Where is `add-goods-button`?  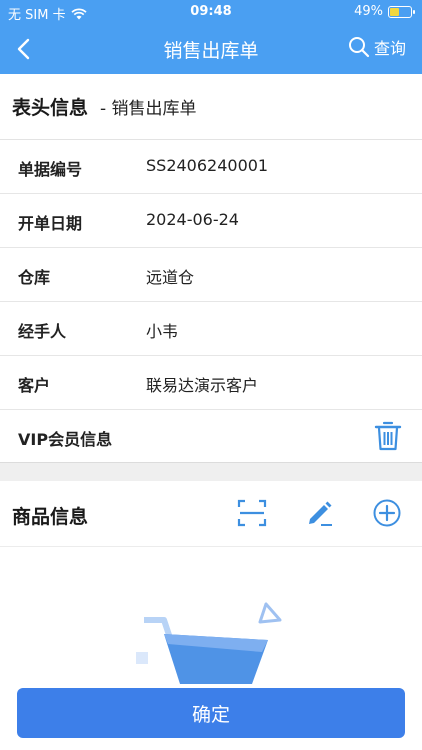 add-goods-button is located at coordinates (387, 513).